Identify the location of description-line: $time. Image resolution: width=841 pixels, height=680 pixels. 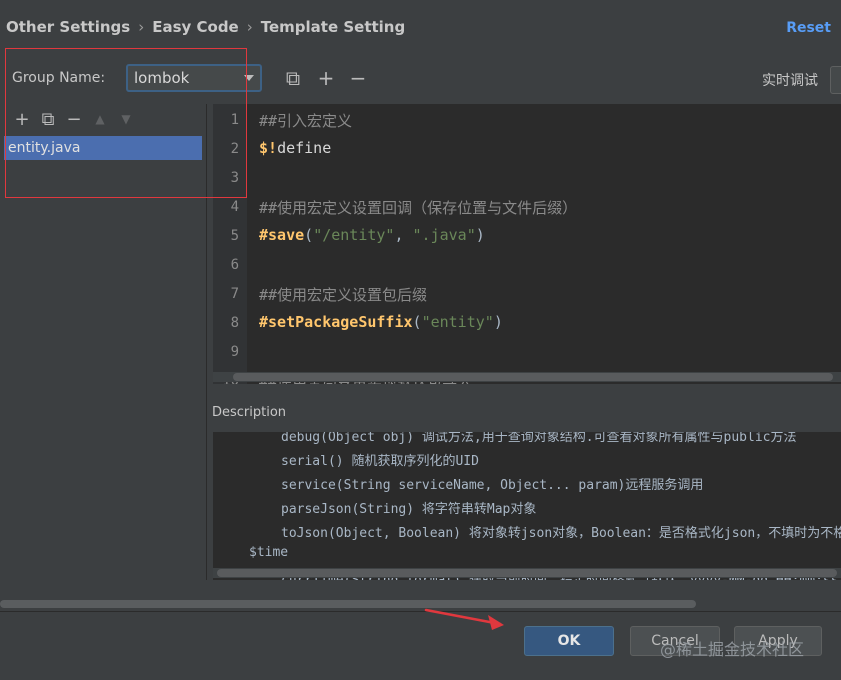
(269, 552).